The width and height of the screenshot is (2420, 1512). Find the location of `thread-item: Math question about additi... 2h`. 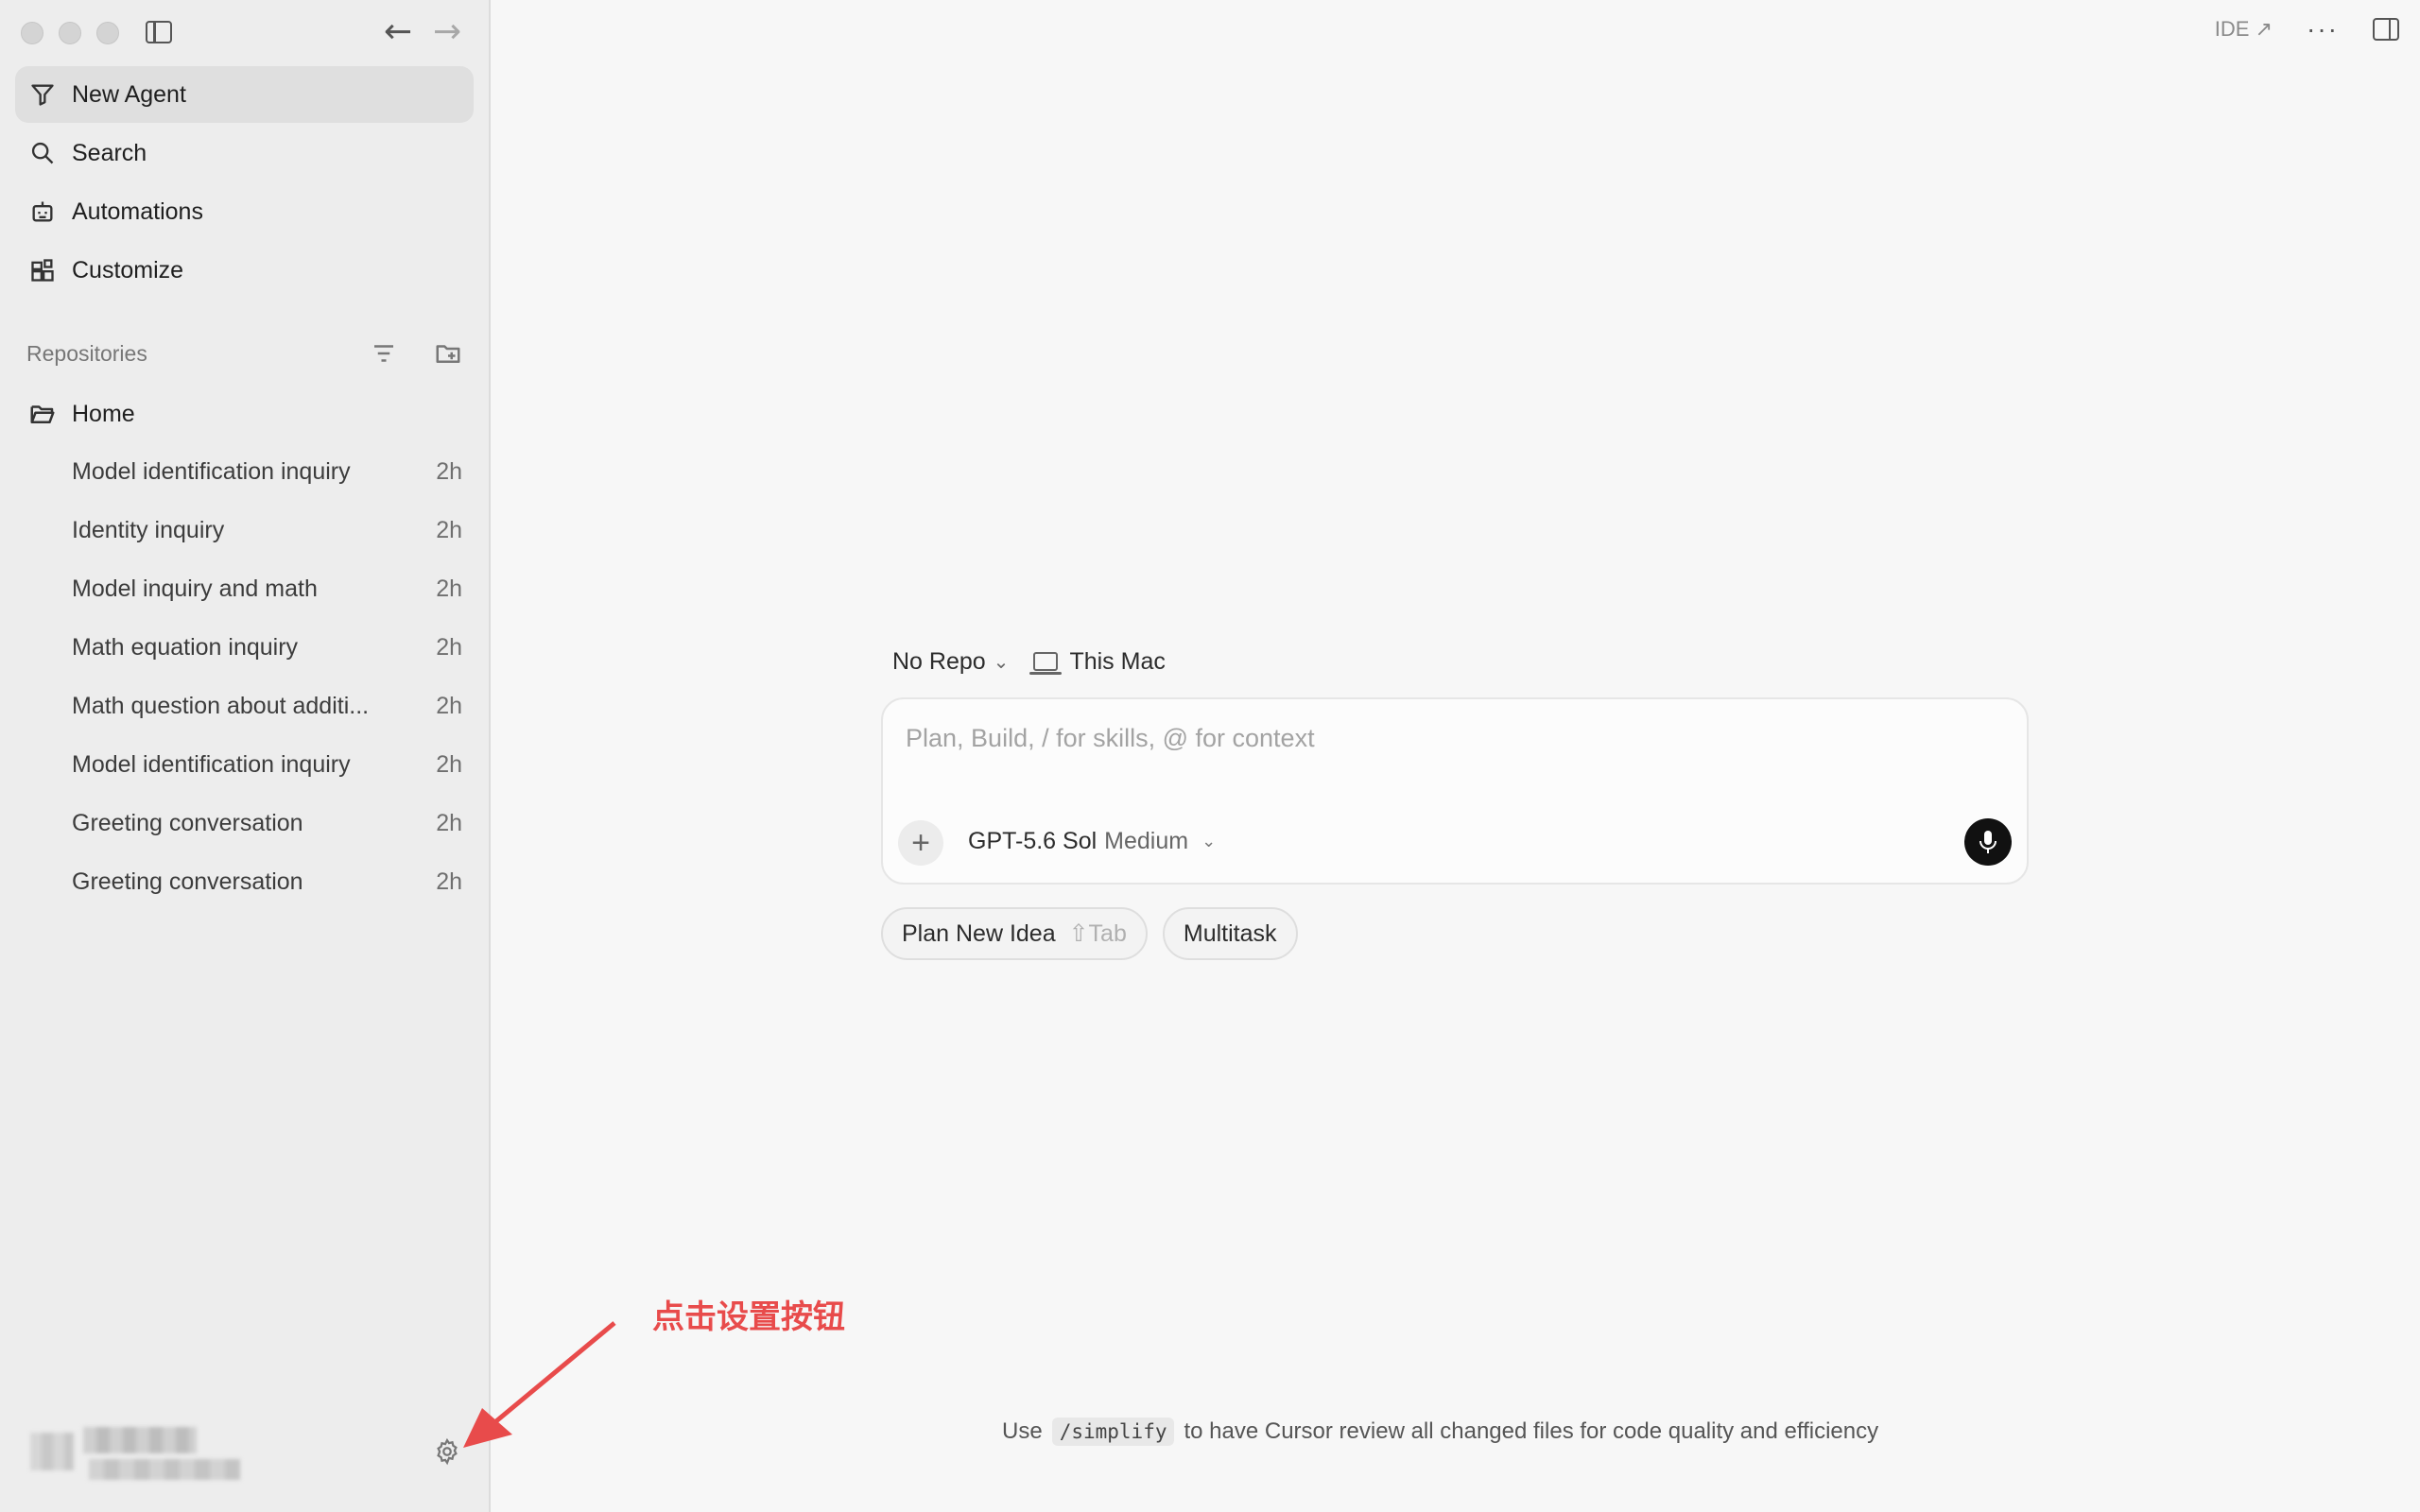

thread-item: Math question about additi... 2h is located at coordinates (245, 706).